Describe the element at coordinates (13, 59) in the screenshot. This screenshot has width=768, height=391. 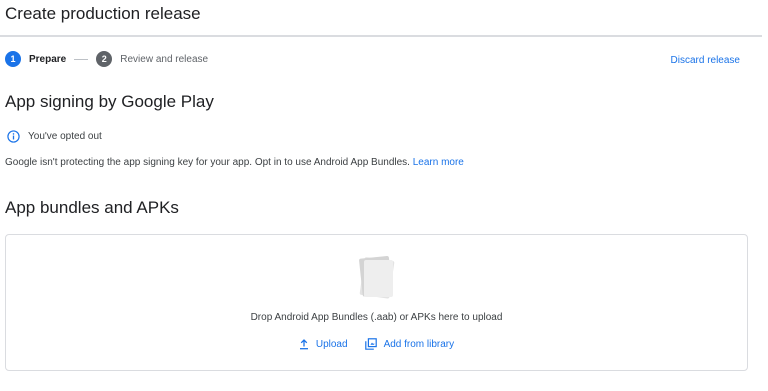
I see `step-number-badge: 1` at that location.